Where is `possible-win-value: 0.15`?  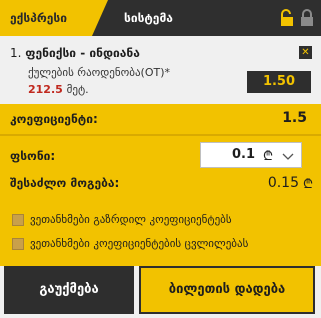
possible-win-value: 0.15 is located at coordinates (283, 183).